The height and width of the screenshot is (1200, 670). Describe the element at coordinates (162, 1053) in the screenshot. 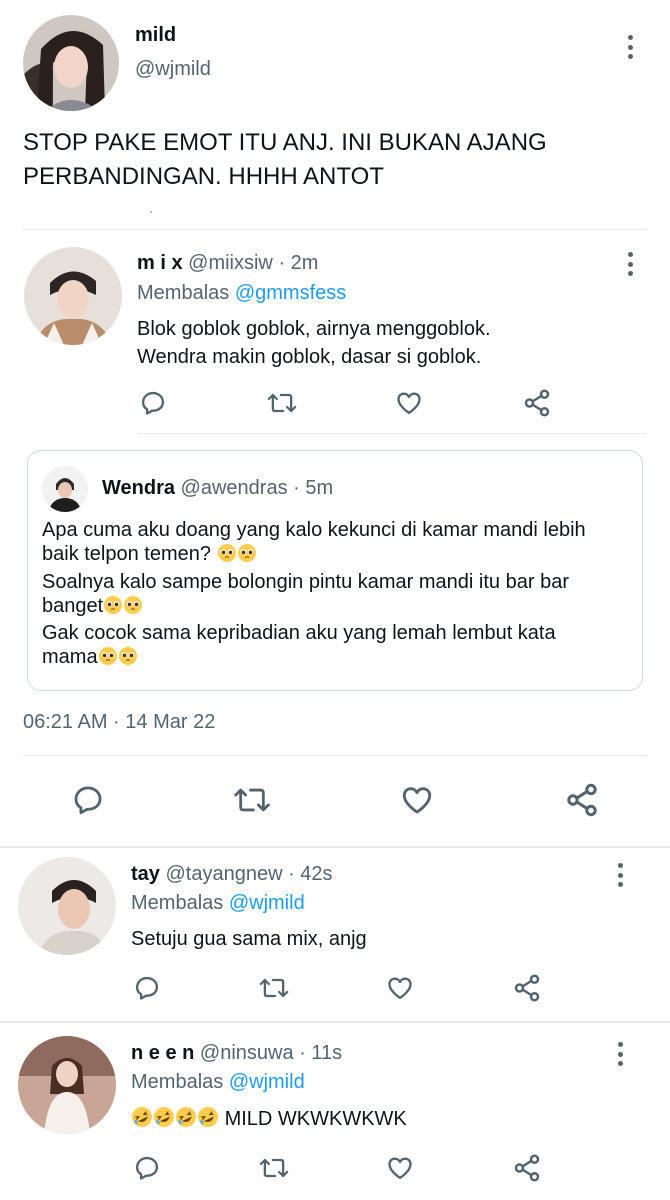

I see `author-name: n e e n` at that location.